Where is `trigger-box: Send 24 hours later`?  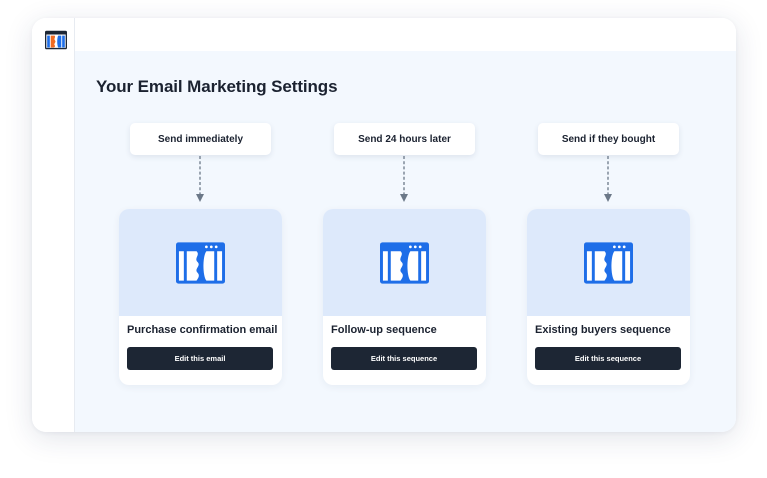
trigger-box: Send 24 hours later is located at coordinates (404, 139).